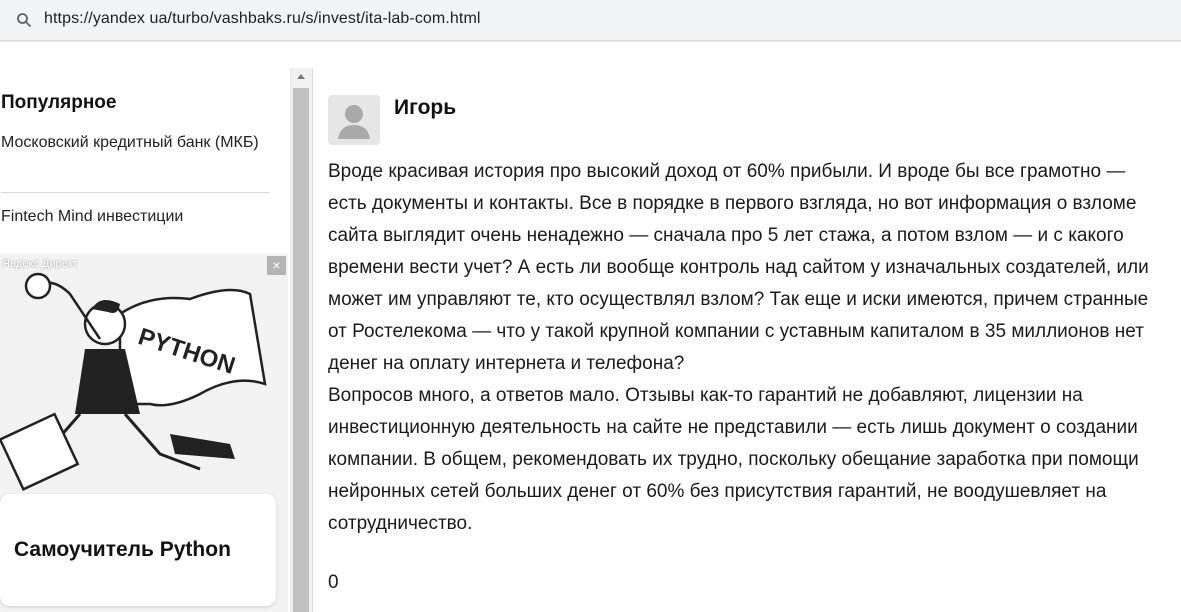  I want to click on python-ad-illustration: PYTHON, so click(144, 374).